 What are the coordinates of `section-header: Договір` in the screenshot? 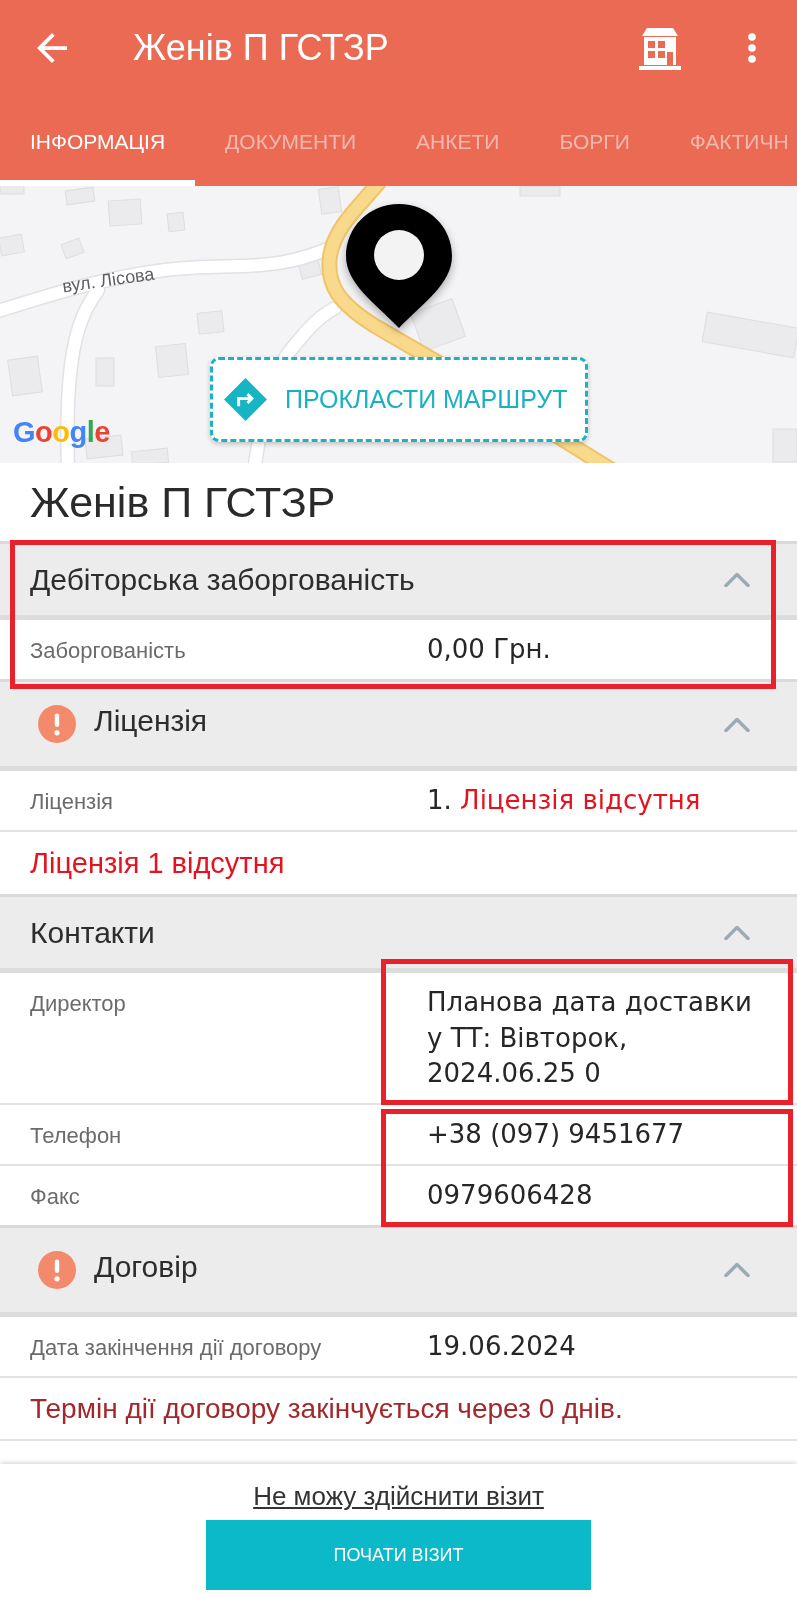 It's located at (398, 1272).